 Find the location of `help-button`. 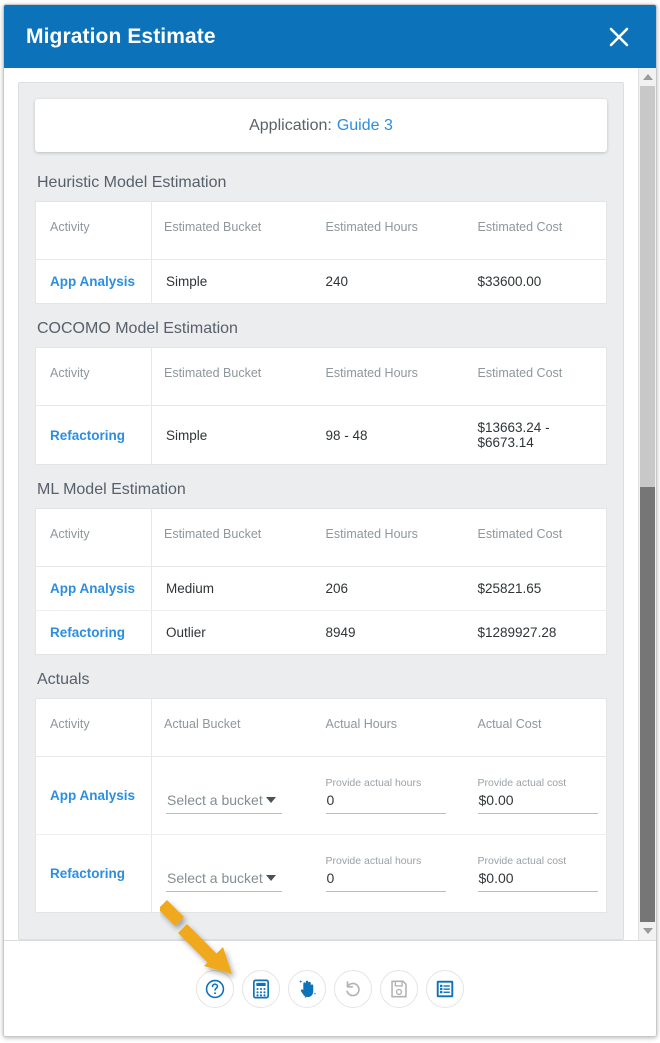

help-button is located at coordinates (215, 988).